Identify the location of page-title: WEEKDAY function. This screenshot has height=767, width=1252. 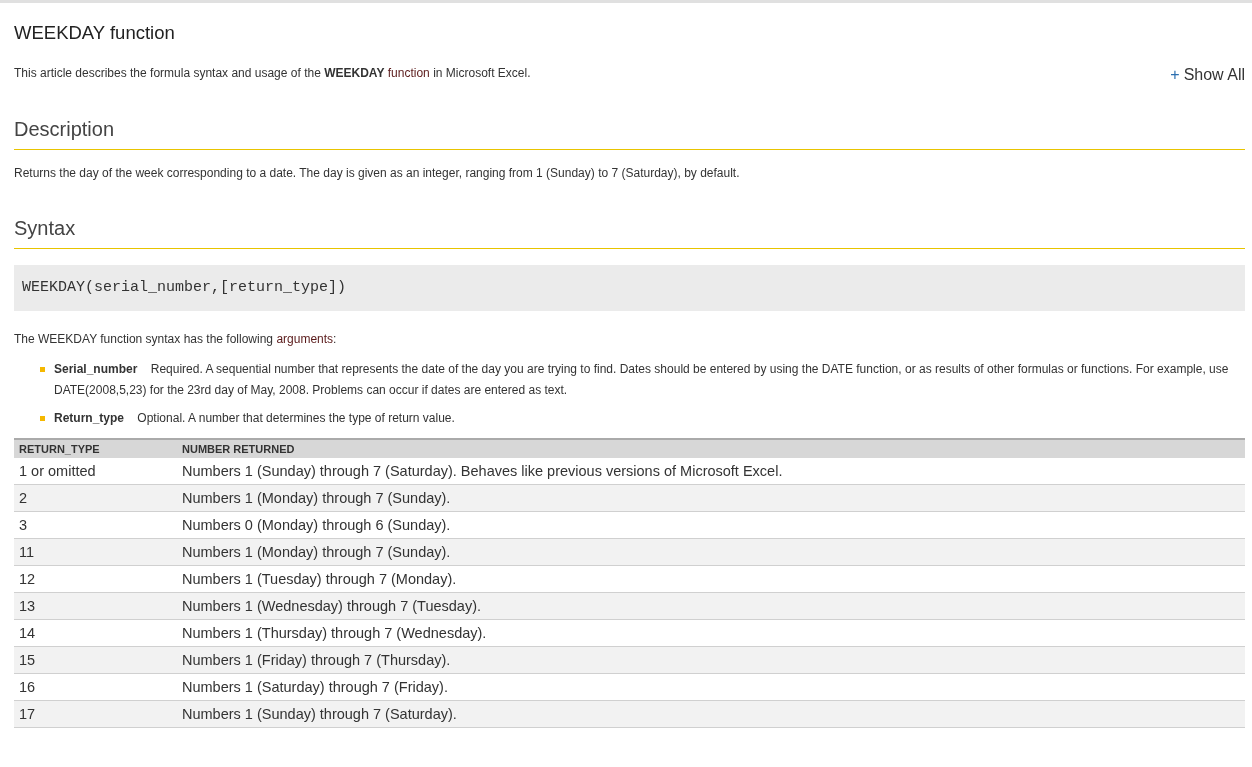
(95, 33).